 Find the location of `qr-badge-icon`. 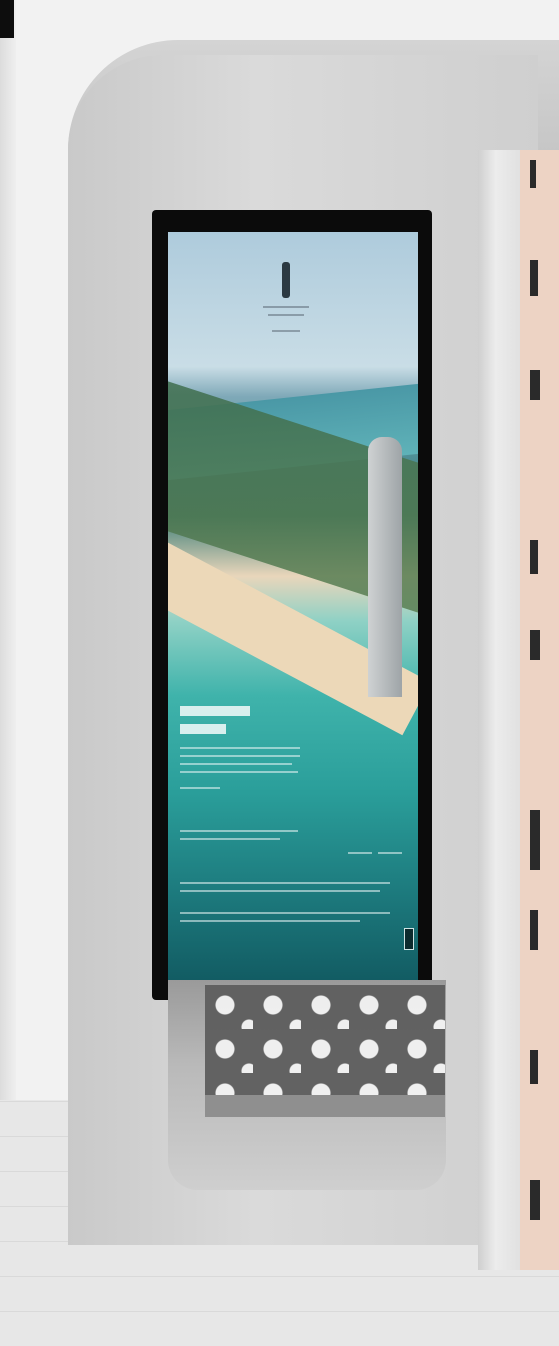

qr-badge-icon is located at coordinates (409, 939).